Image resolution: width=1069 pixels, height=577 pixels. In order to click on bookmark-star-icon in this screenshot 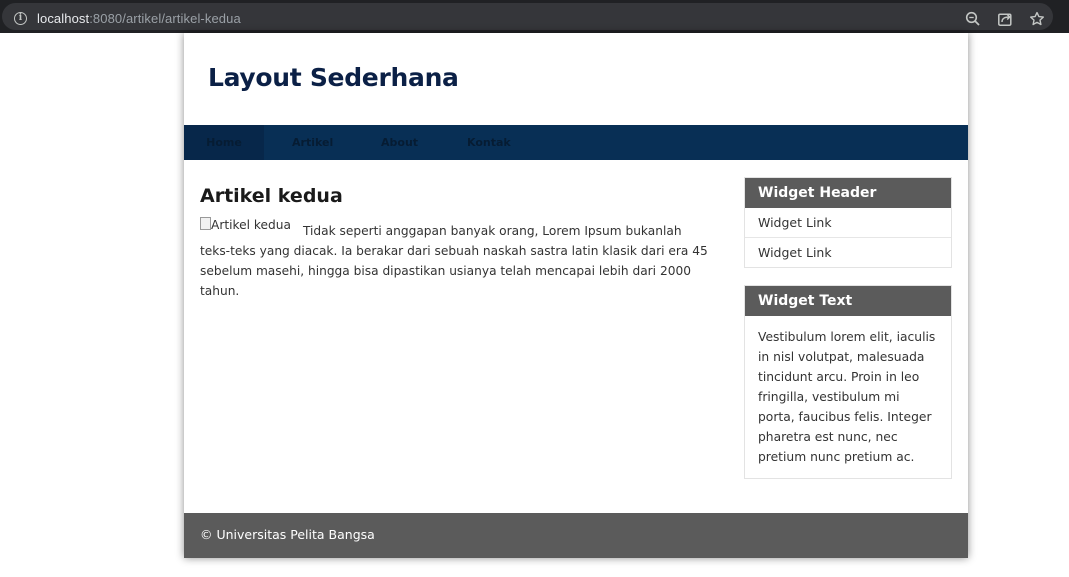, I will do `click(1037, 19)`.